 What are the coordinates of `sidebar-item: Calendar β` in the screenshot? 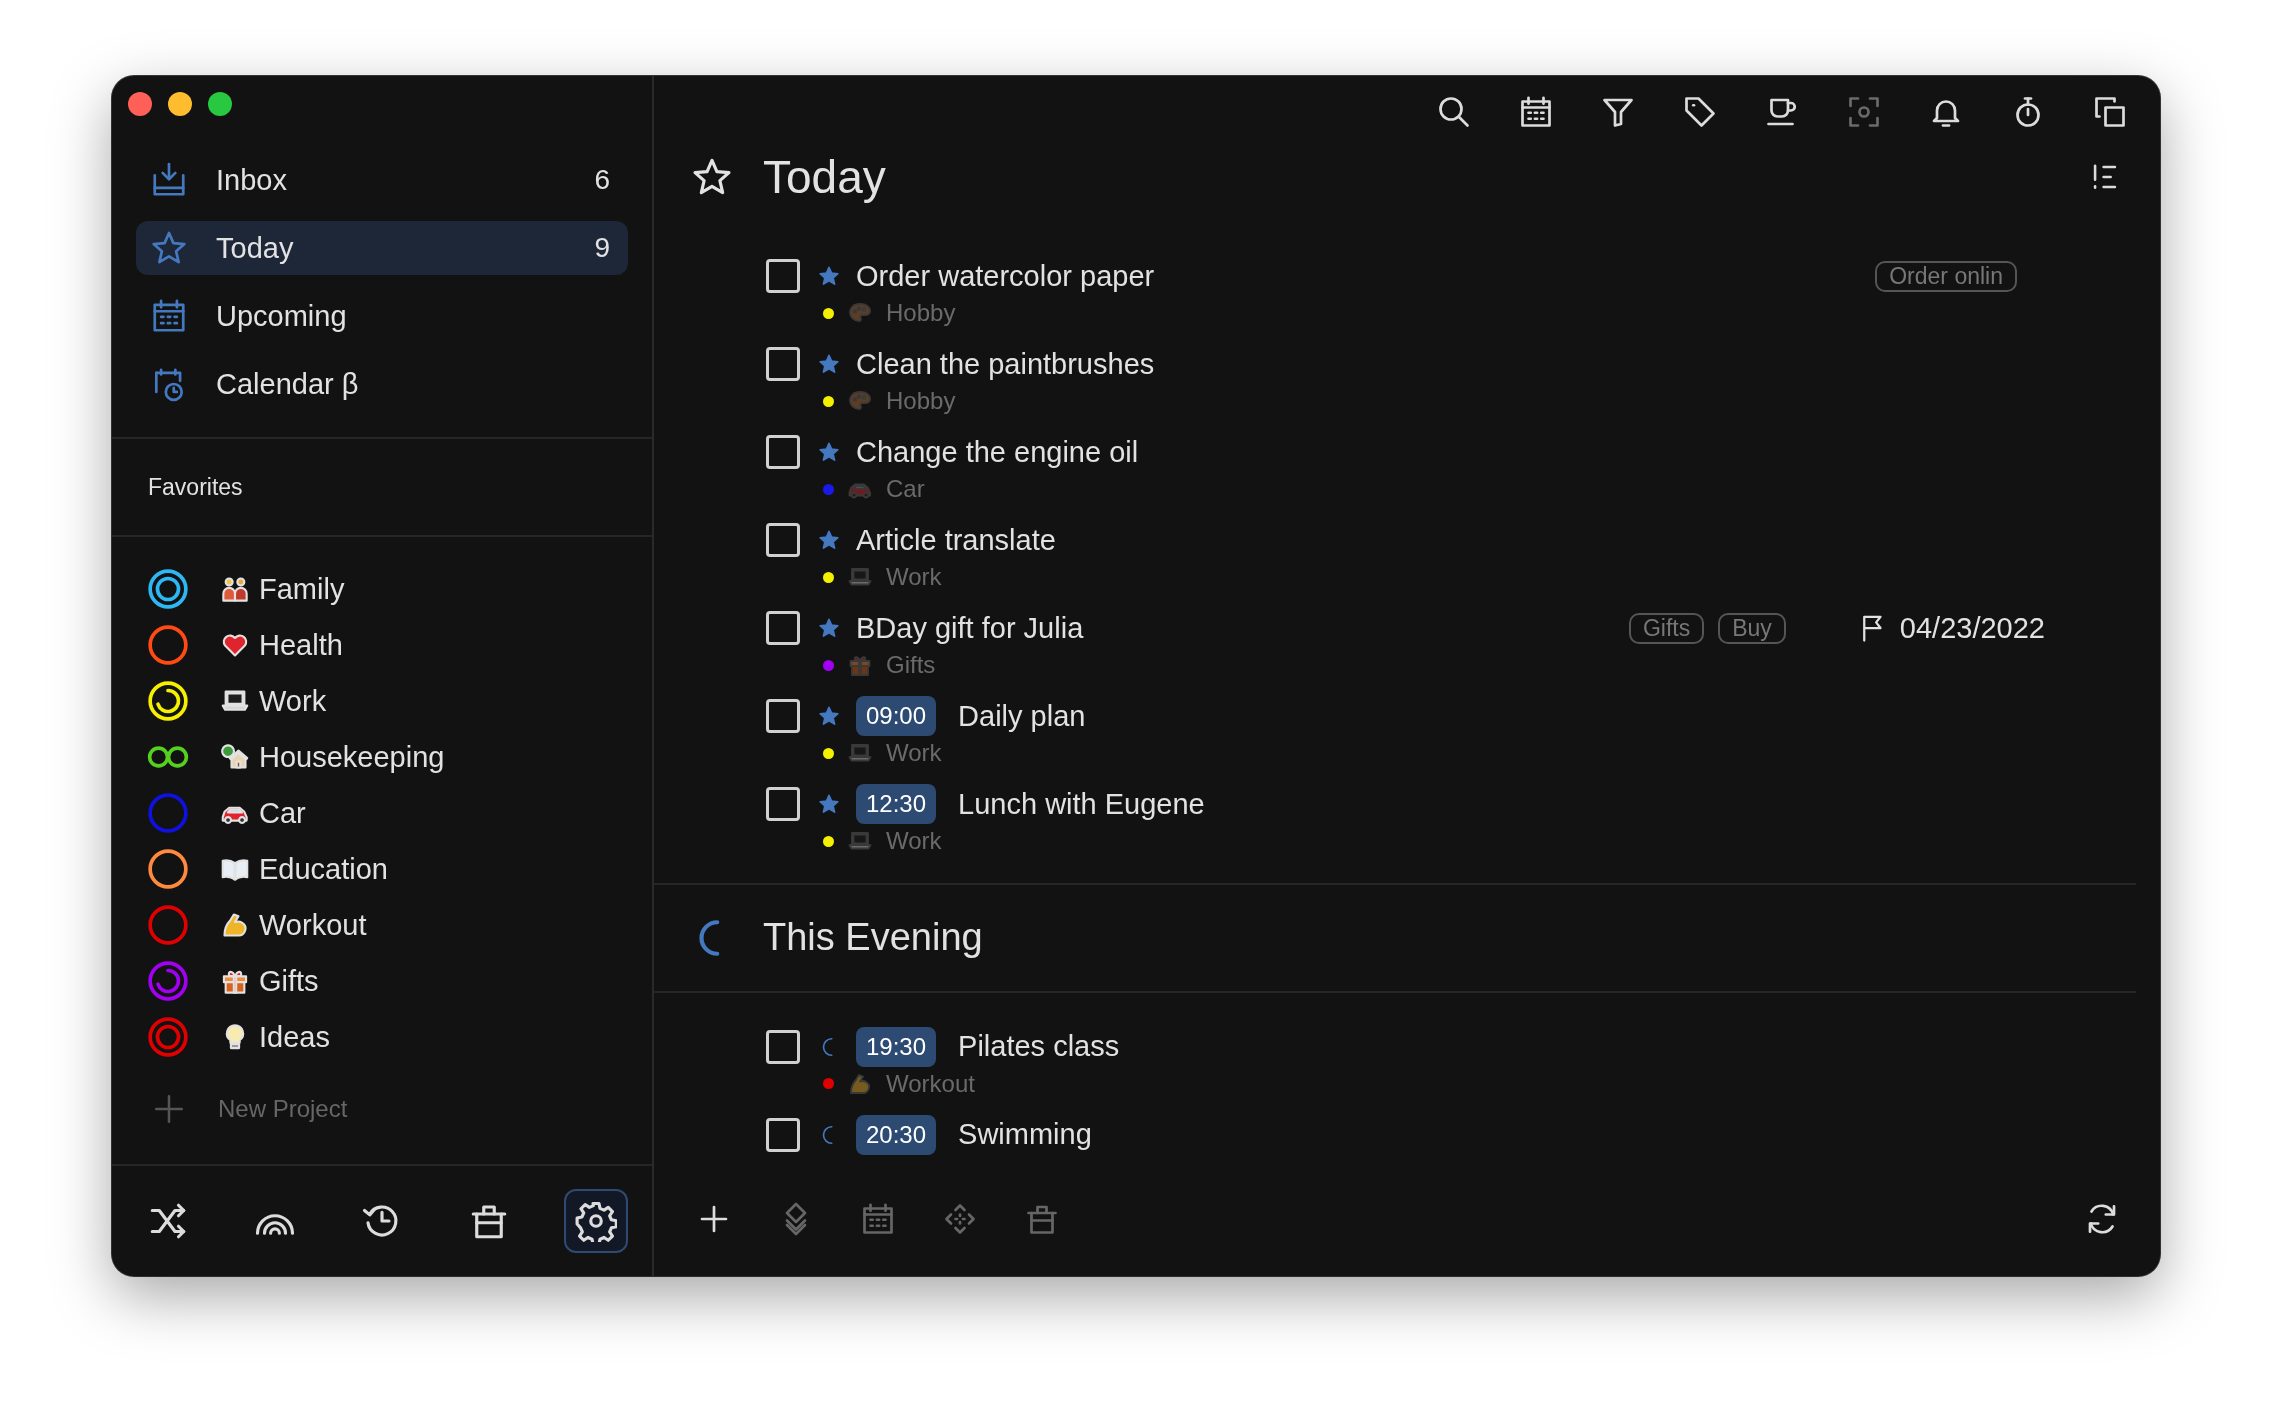 It's located at (382, 384).